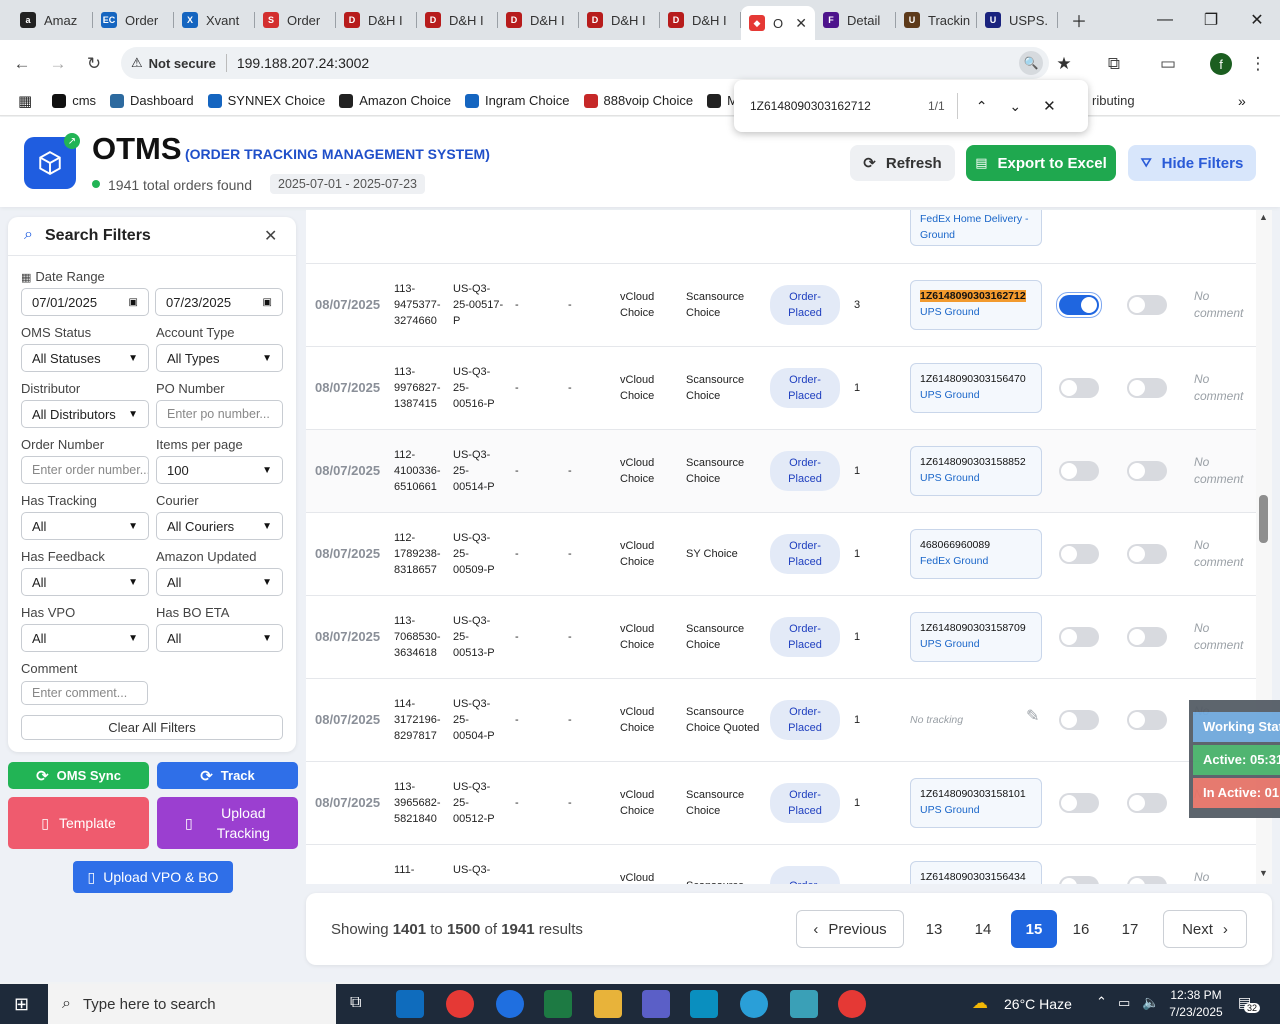 Image resolution: width=1280 pixels, height=1024 pixels. What do you see at coordinates (976, 471) in the screenshot?
I see `tracking-box: 1Z6148090303158852 UPS Ground` at bounding box center [976, 471].